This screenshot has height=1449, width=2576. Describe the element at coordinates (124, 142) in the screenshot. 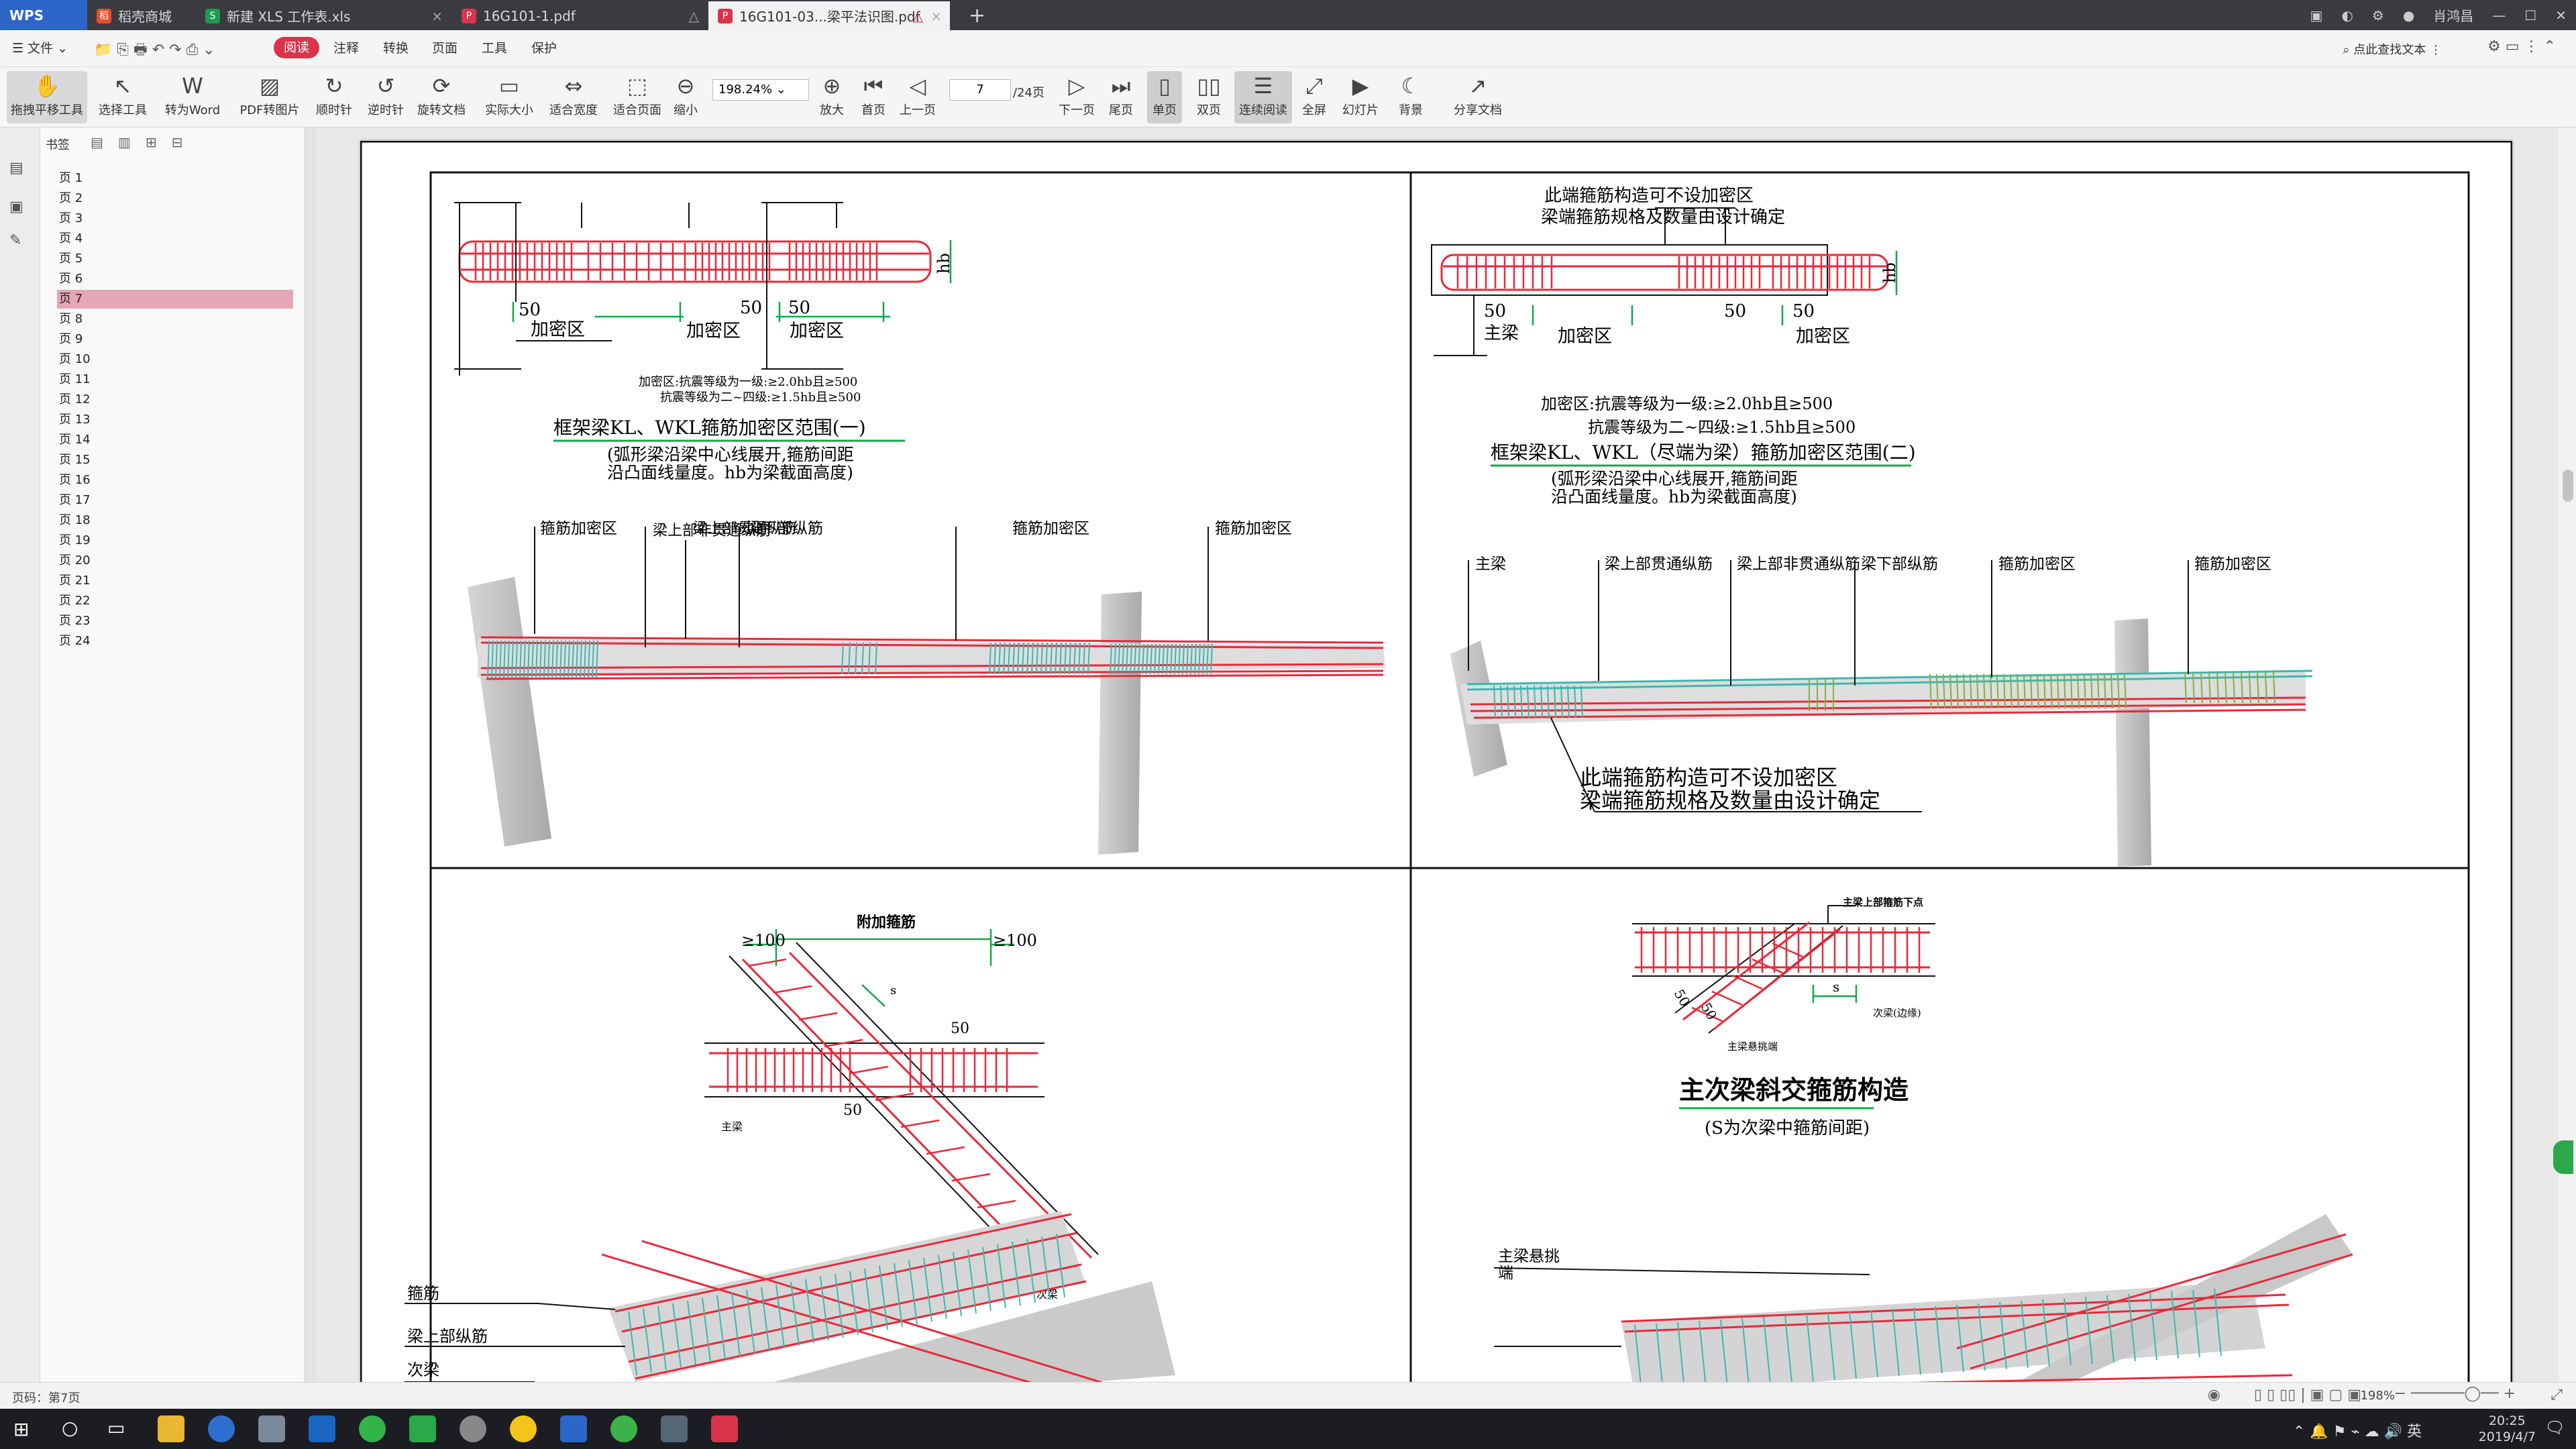

I see `collapse-icon: ▥` at that location.